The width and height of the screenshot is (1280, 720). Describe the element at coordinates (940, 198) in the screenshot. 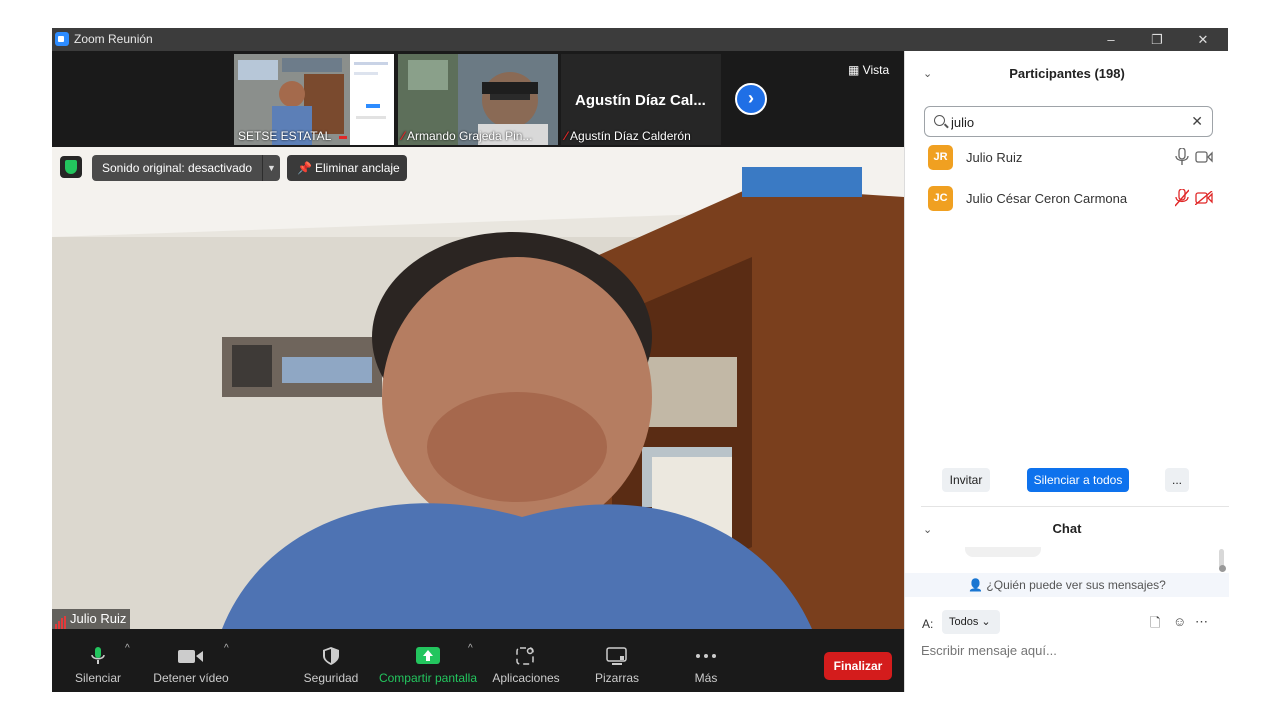

I see `avatar: JC` at that location.